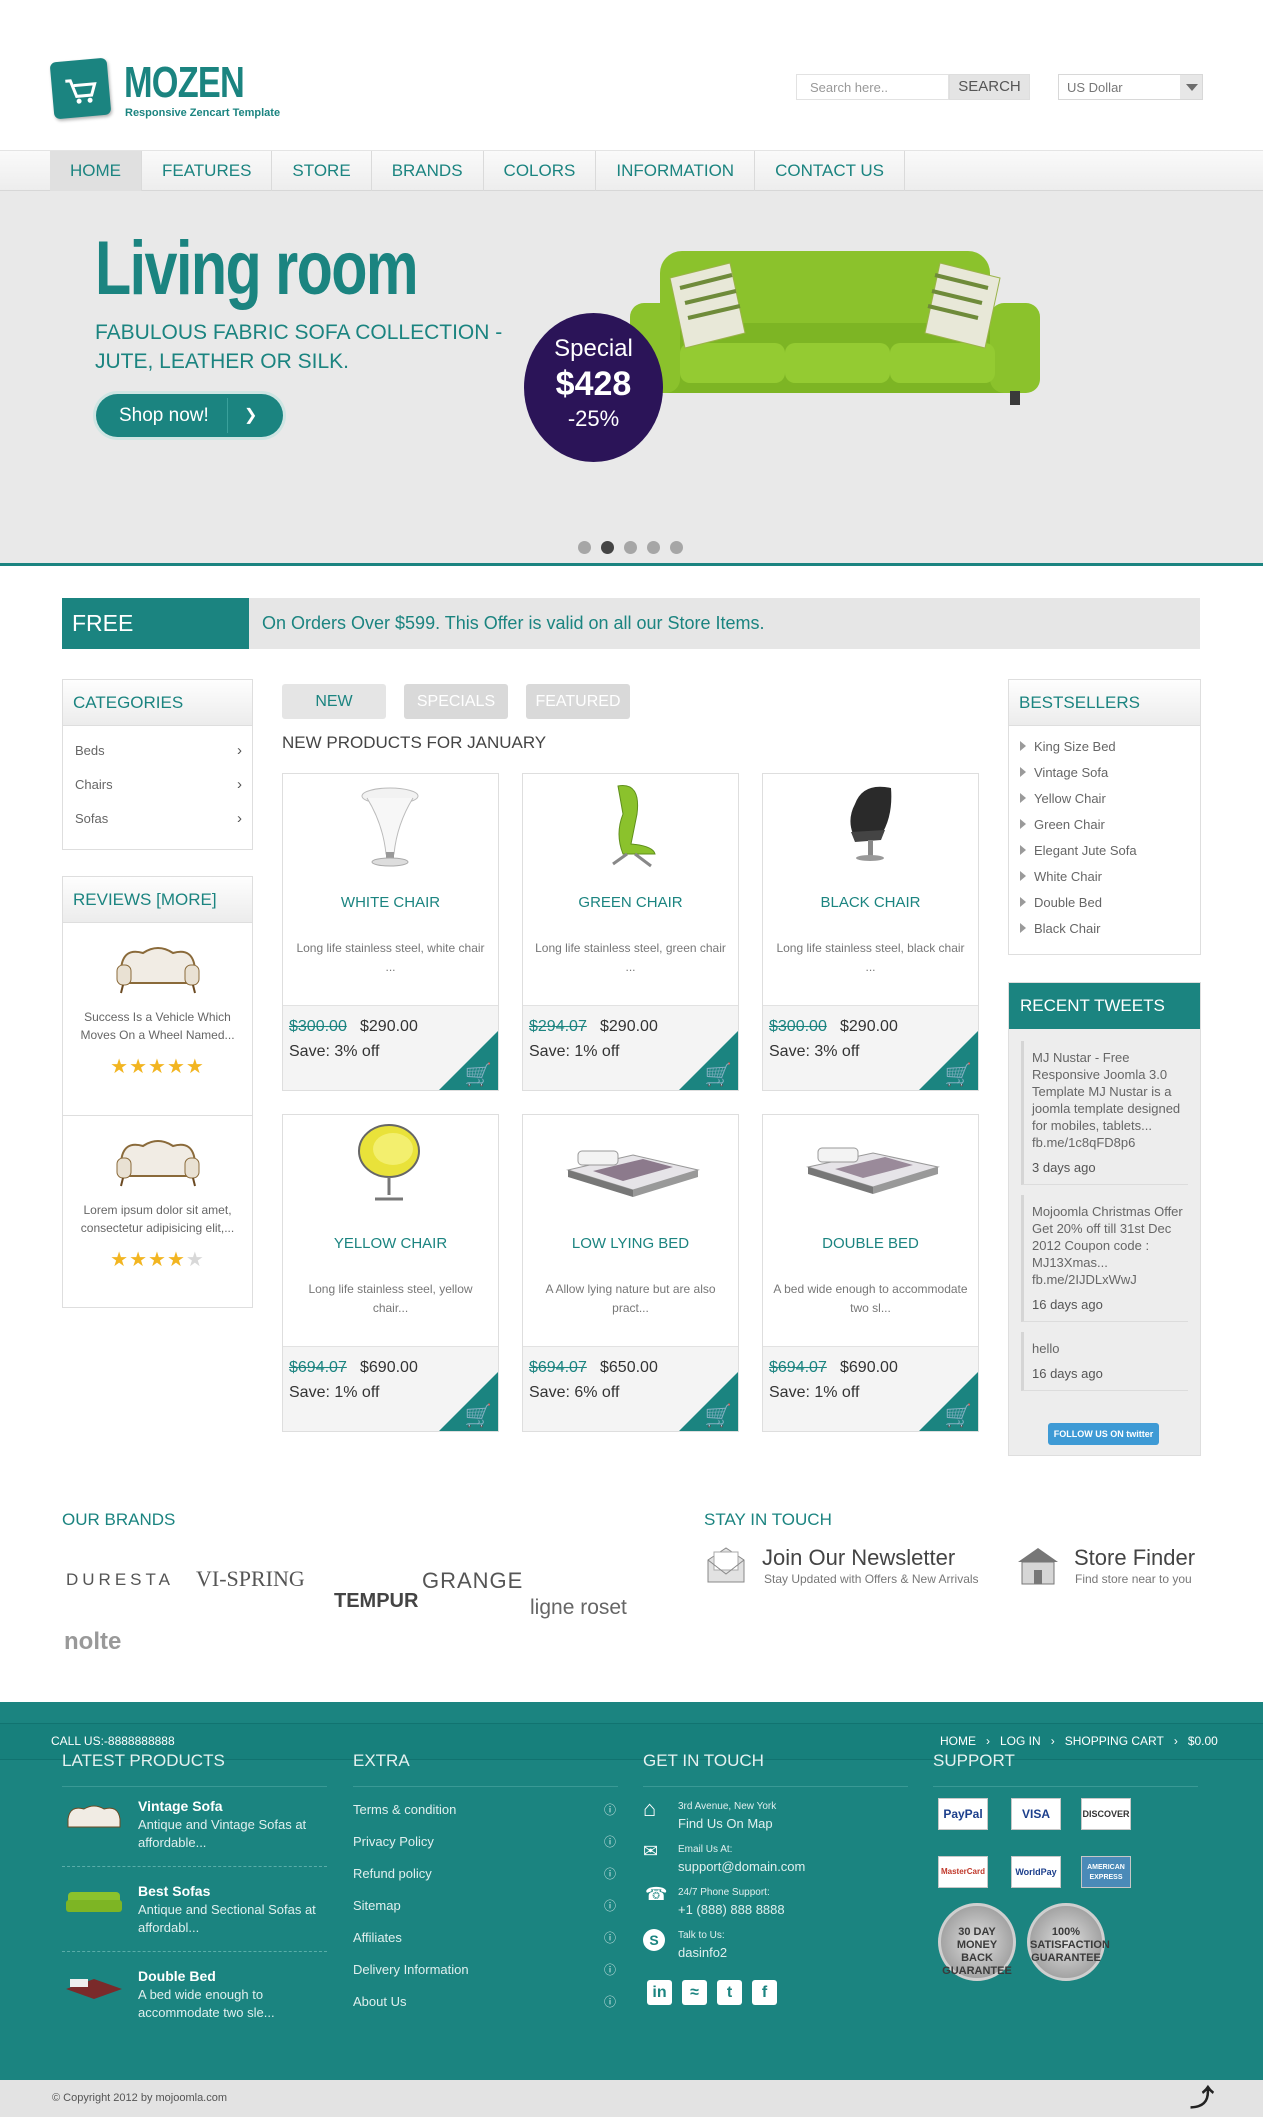 The width and height of the screenshot is (1263, 2117). Describe the element at coordinates (140, 2098) in the screenshot. I see `copyright-text: © Copyright 2012 by mojoomla.com` at that location.